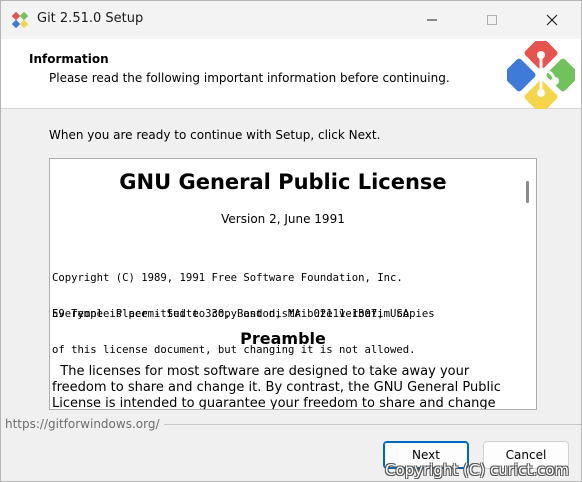  What do you see at coordinates (527, 192) in the screenshot?
I see `scrollbar-thumb` at bounding box center [527, 192].